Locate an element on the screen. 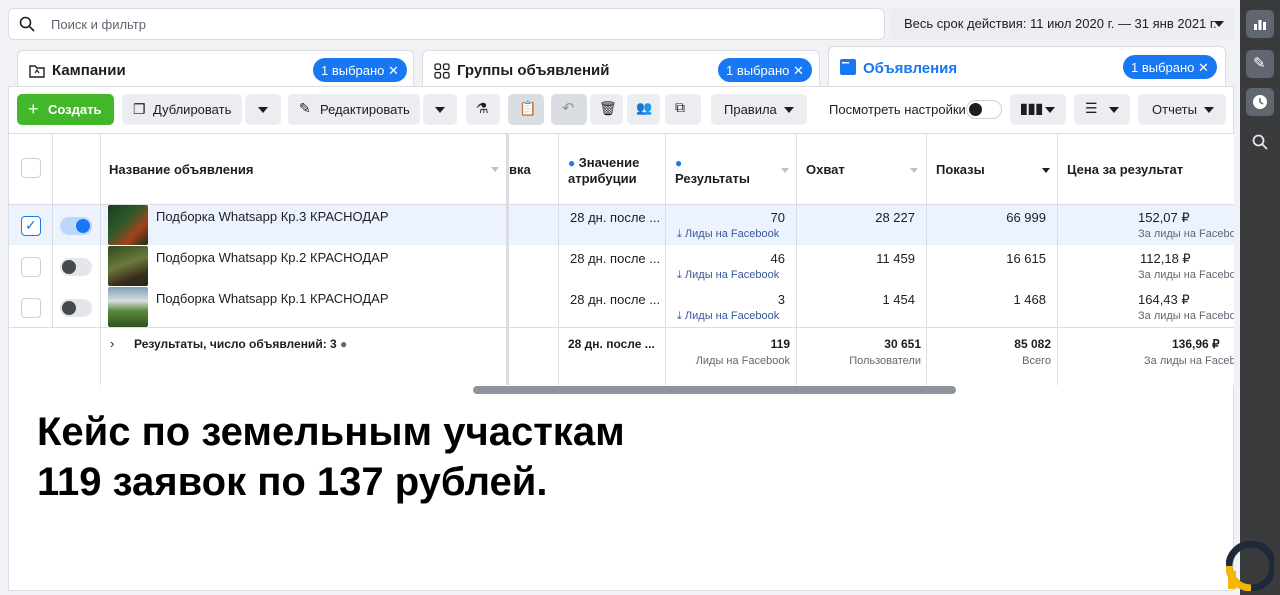 Image resolution: width=1280 pixels, height=595 pixels. toggle-knob is located at coordinates (975, 109).